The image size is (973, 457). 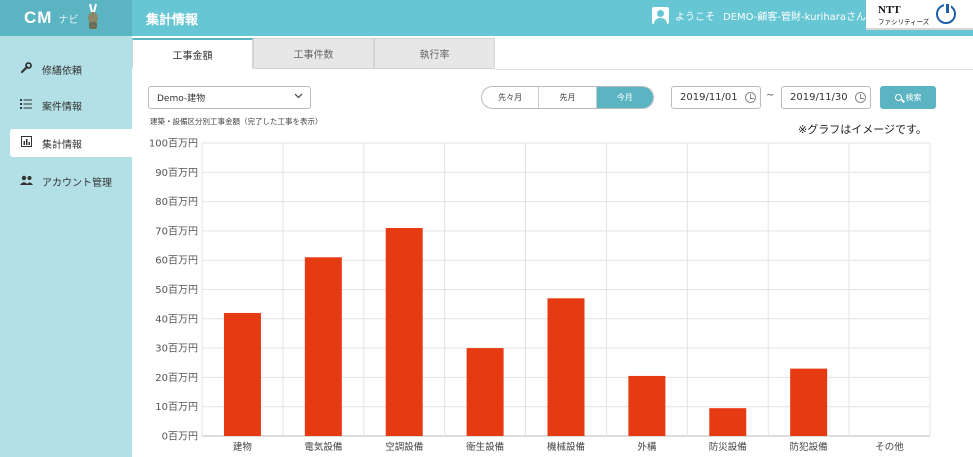 What do you see at coordinates (172, 20) in the screenshot?
I see `page-title: 集計情報` at bounding box center [172, 20].